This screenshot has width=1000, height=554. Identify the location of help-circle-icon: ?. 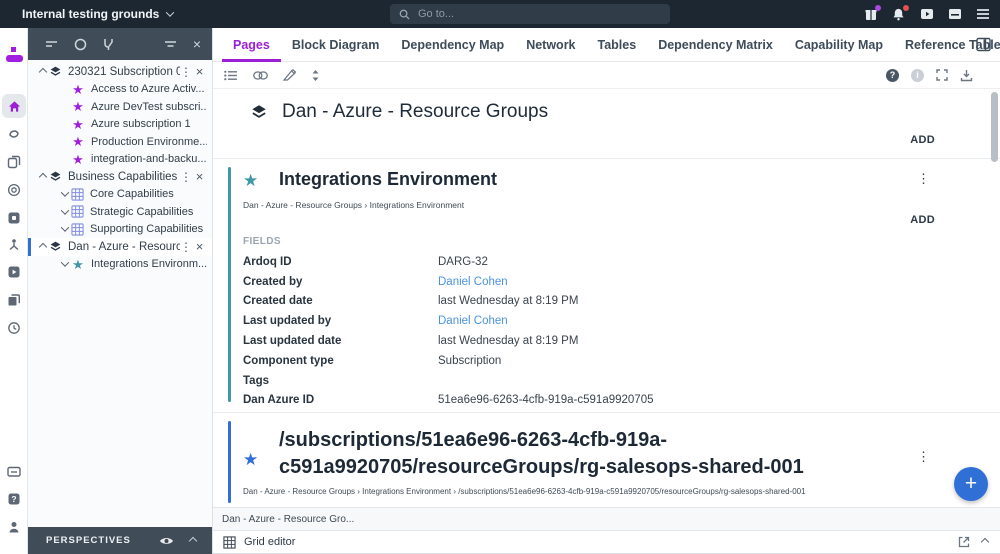
(892, 75).